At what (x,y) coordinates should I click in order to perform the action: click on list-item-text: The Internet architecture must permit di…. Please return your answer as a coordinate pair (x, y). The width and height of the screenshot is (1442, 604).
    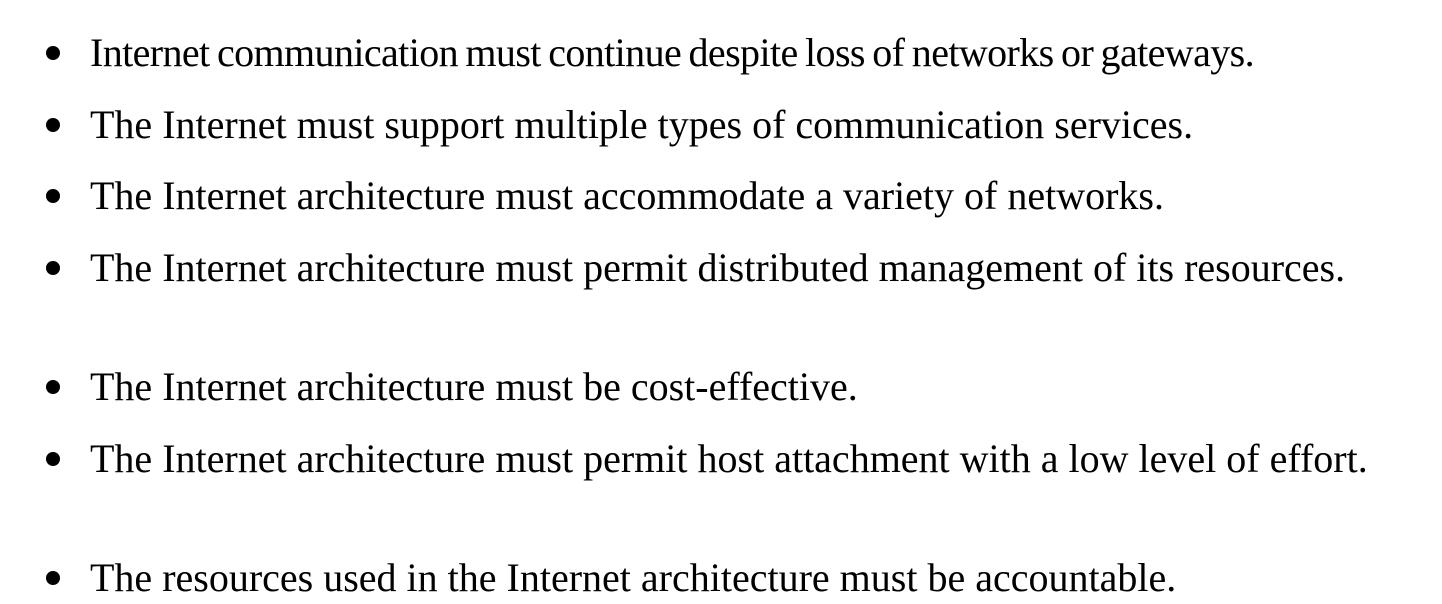
    Looking at the image, I should click on (718, 267).